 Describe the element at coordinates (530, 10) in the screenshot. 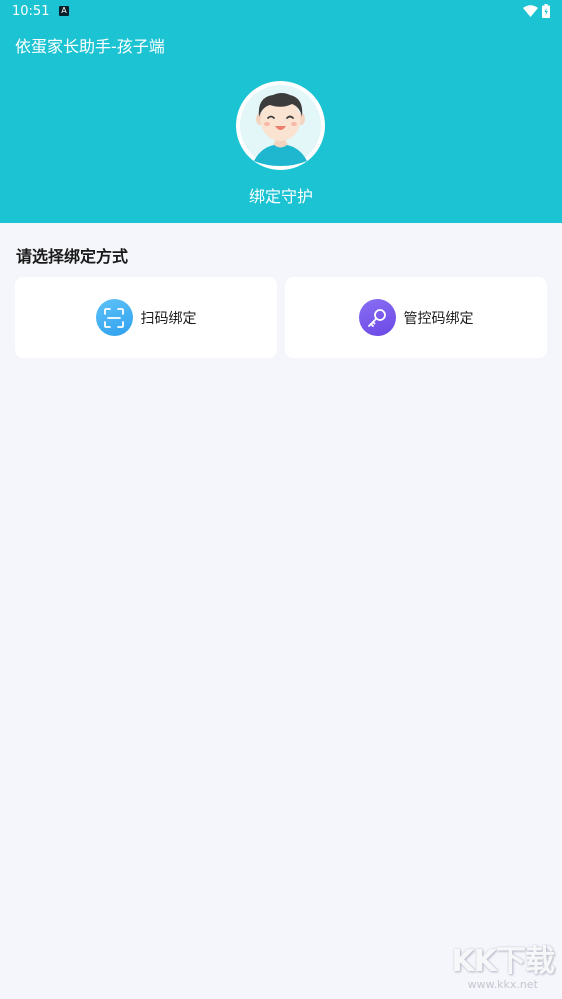

I see `wifi-icon` at that location.